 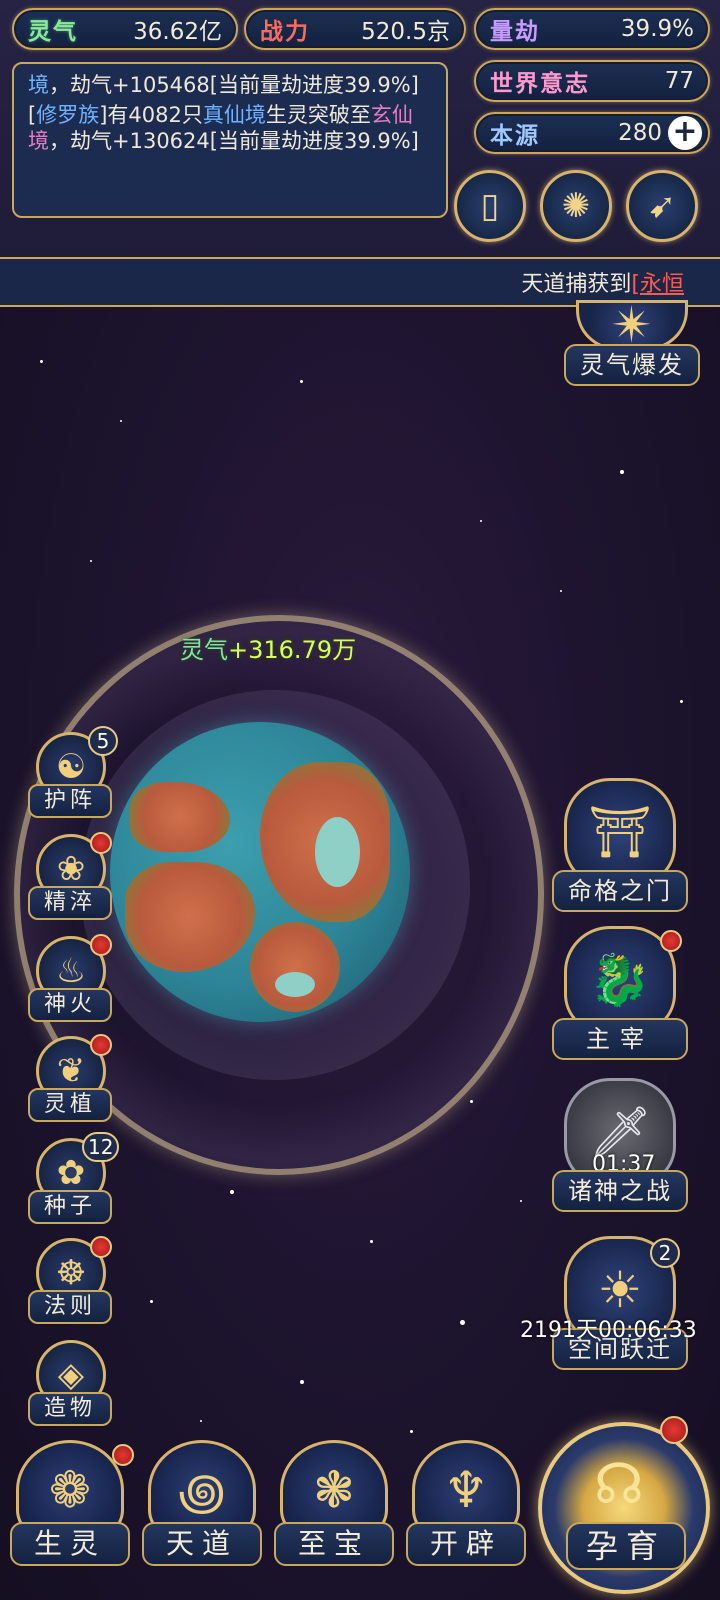 What do you see at coordinates (619, 1484) in the screenshot?
I see `embryo-icon: ☊` at bounding box center [619, 1484].